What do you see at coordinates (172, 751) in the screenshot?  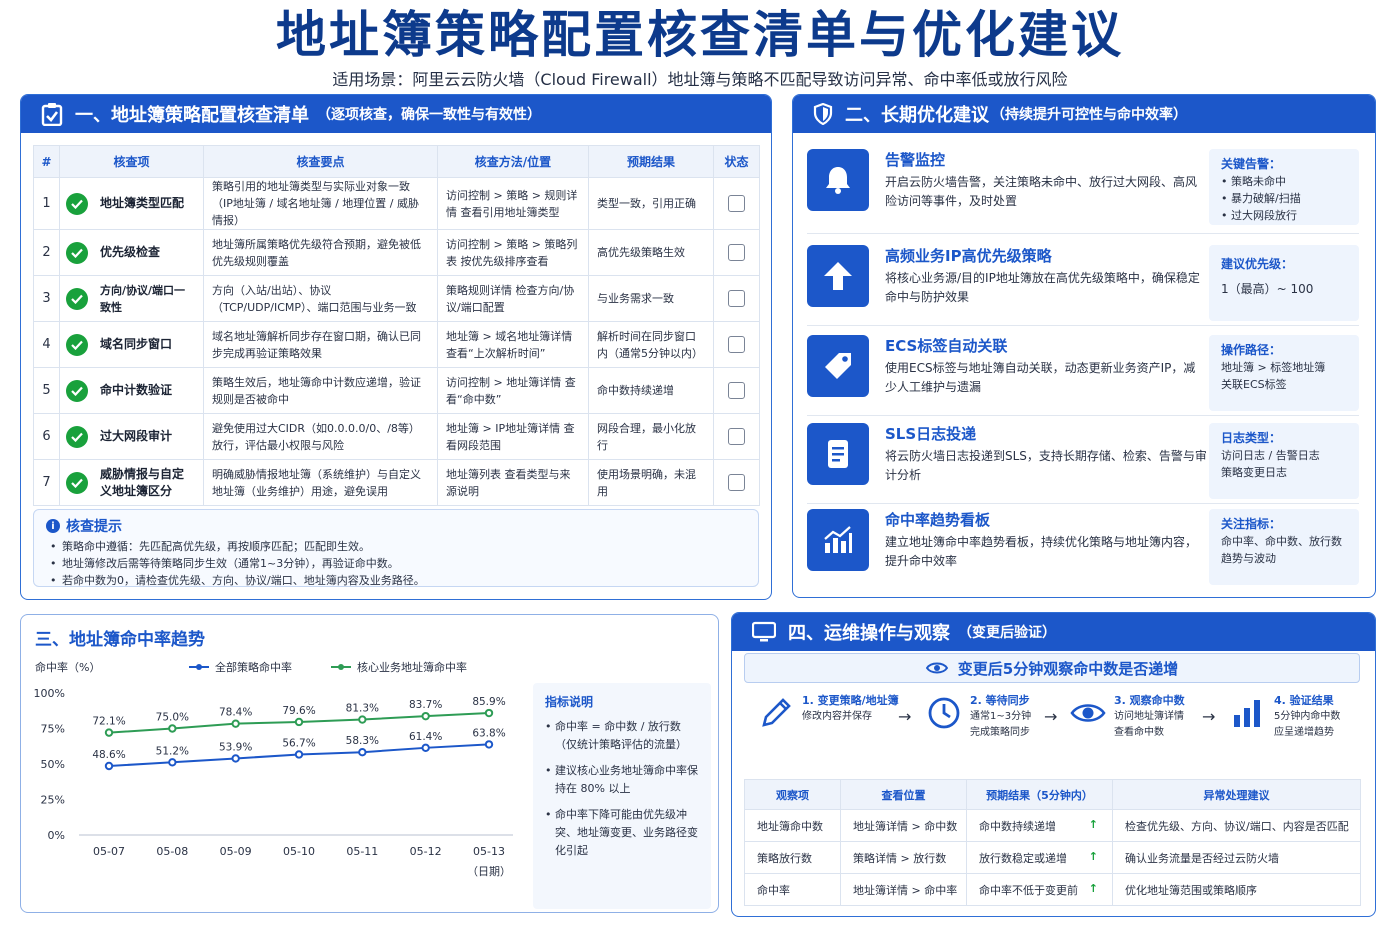 I see `data-label: 51.2%` at bounding box center [172, 751].